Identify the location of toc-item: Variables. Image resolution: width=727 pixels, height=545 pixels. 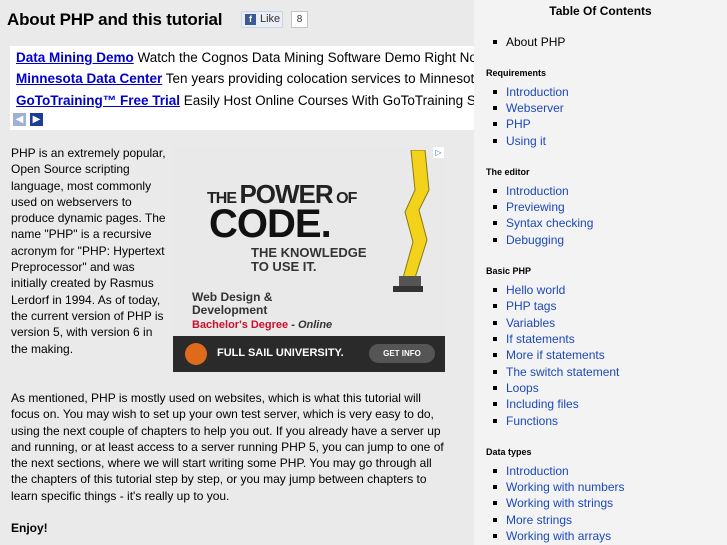
(524, 323).